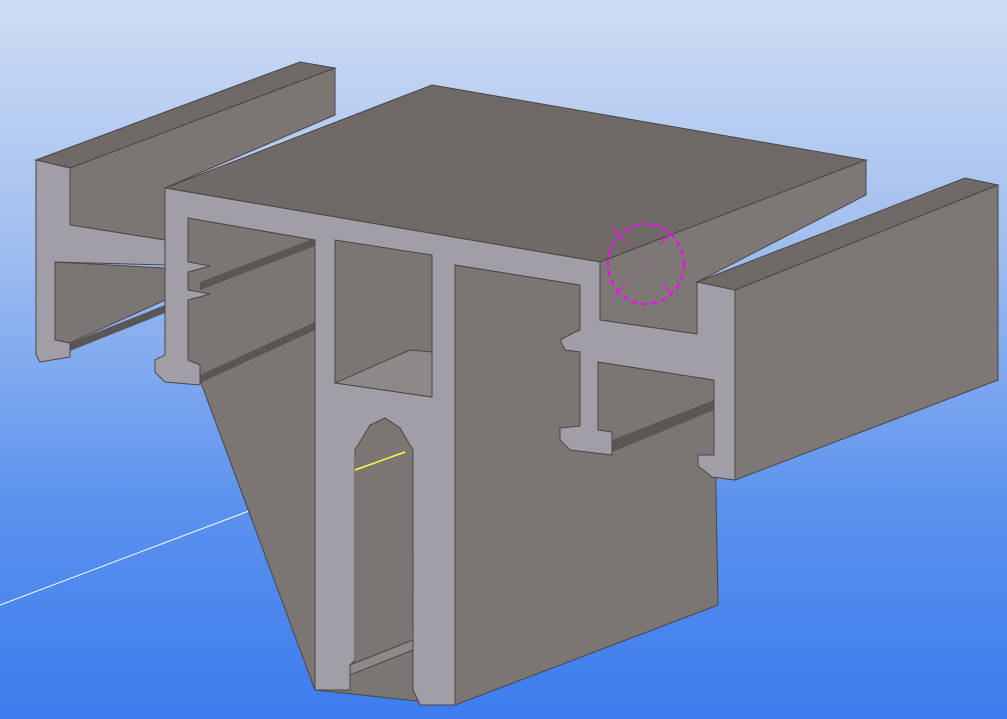 The image size is (1007, 719). I want to click on slot-inner-face, so click(384, 556).